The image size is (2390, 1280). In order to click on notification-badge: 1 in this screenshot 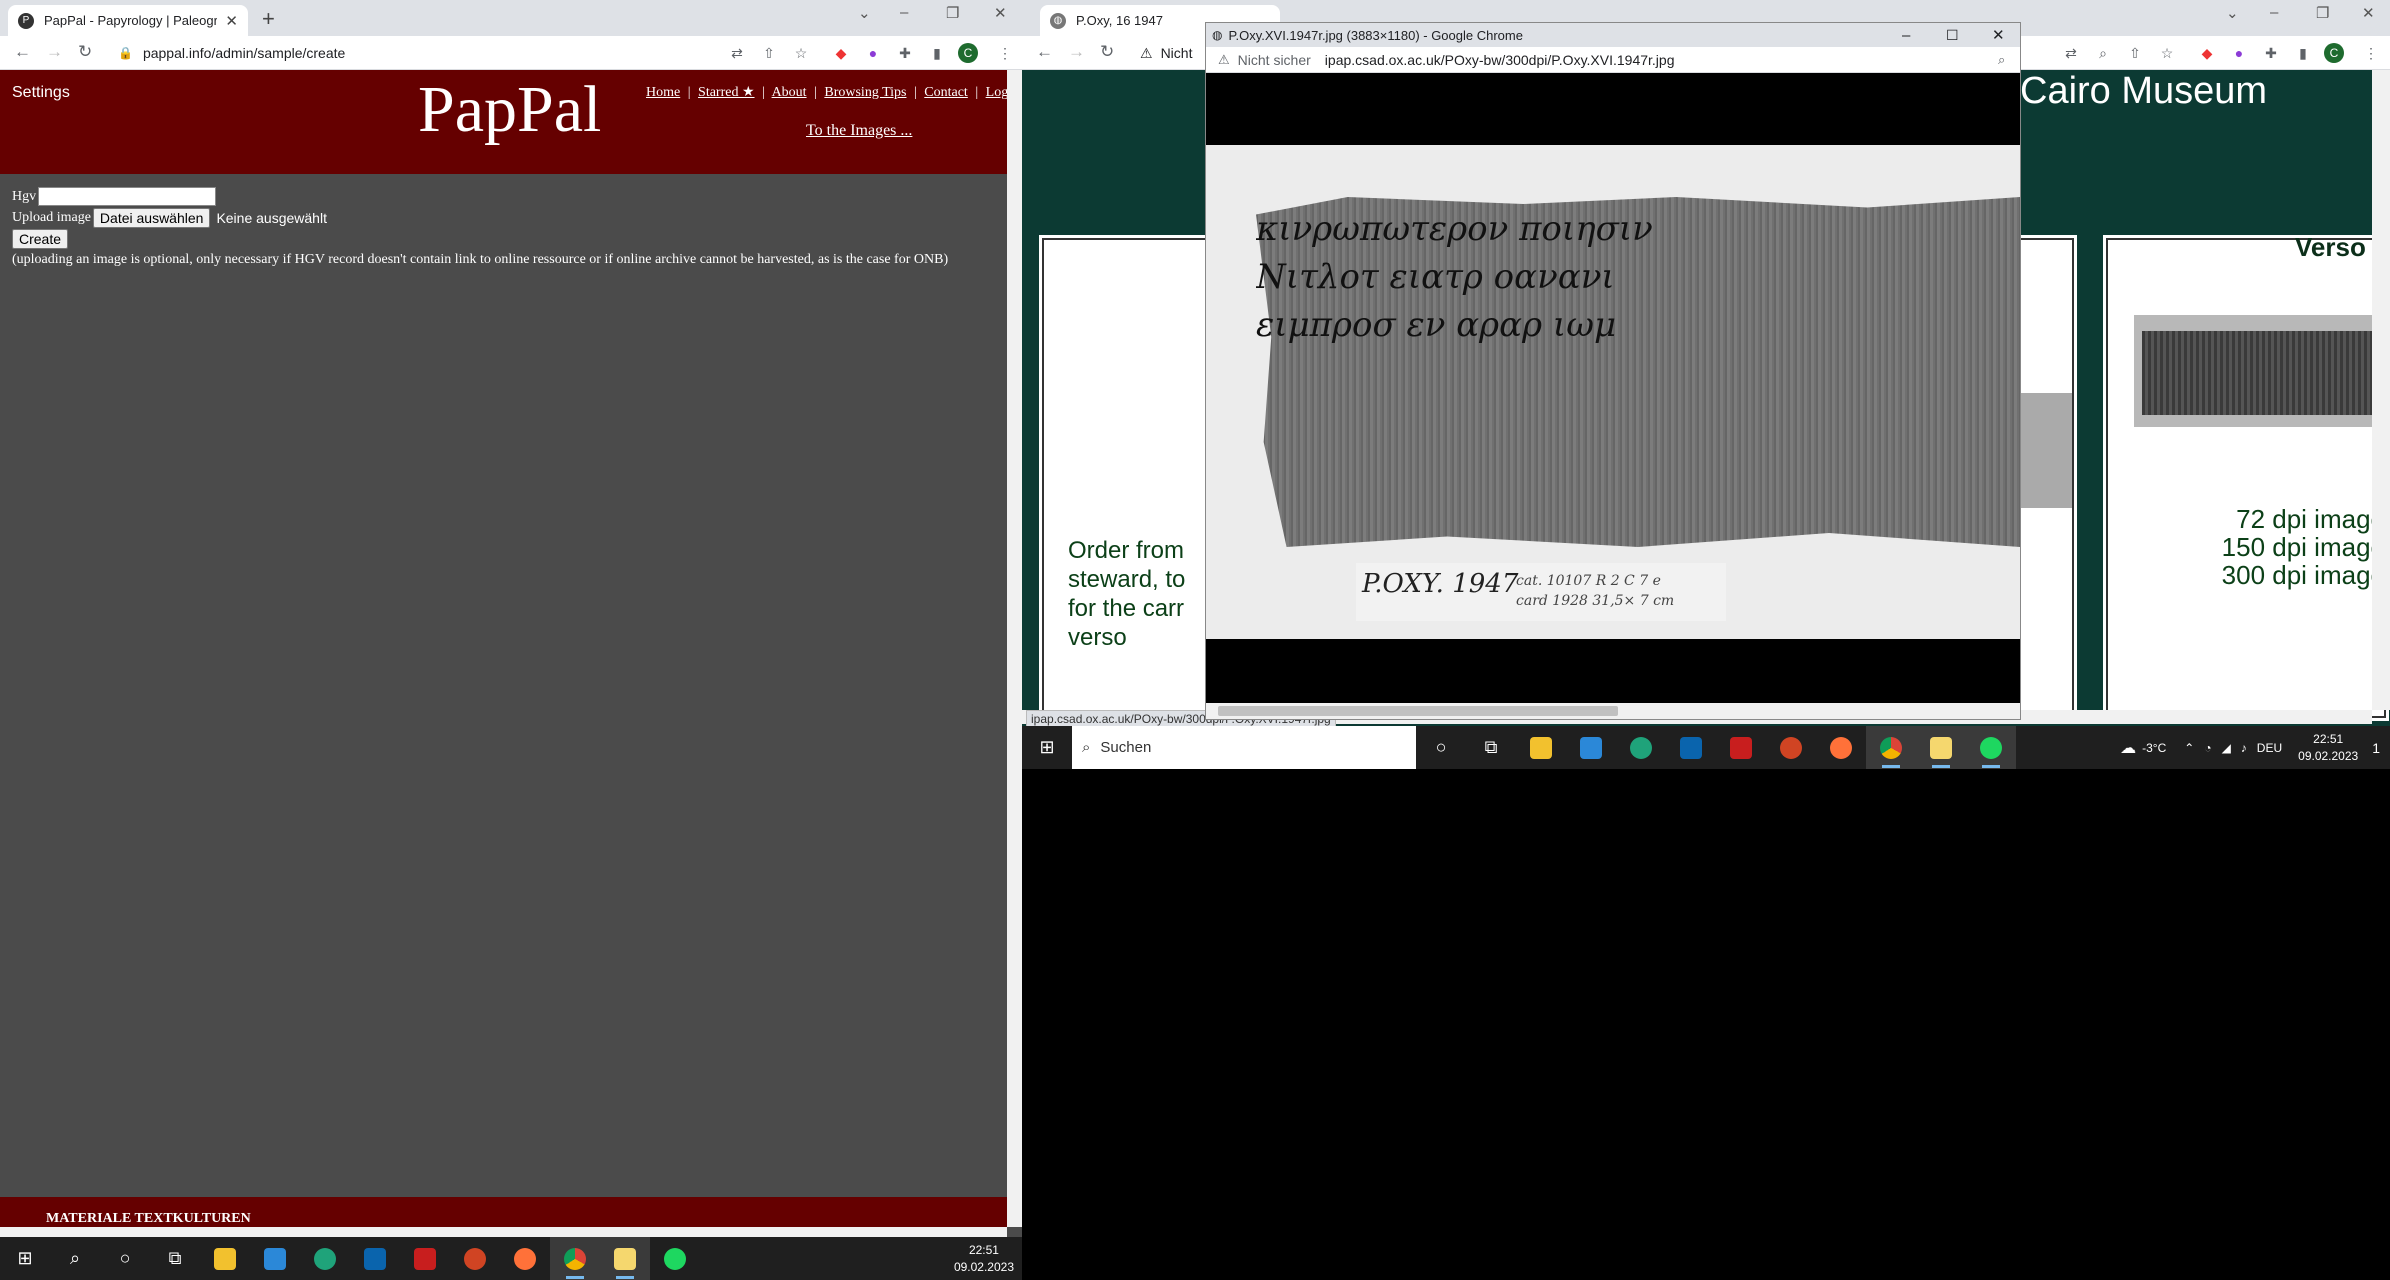, I will do `click(2376, 748)`.